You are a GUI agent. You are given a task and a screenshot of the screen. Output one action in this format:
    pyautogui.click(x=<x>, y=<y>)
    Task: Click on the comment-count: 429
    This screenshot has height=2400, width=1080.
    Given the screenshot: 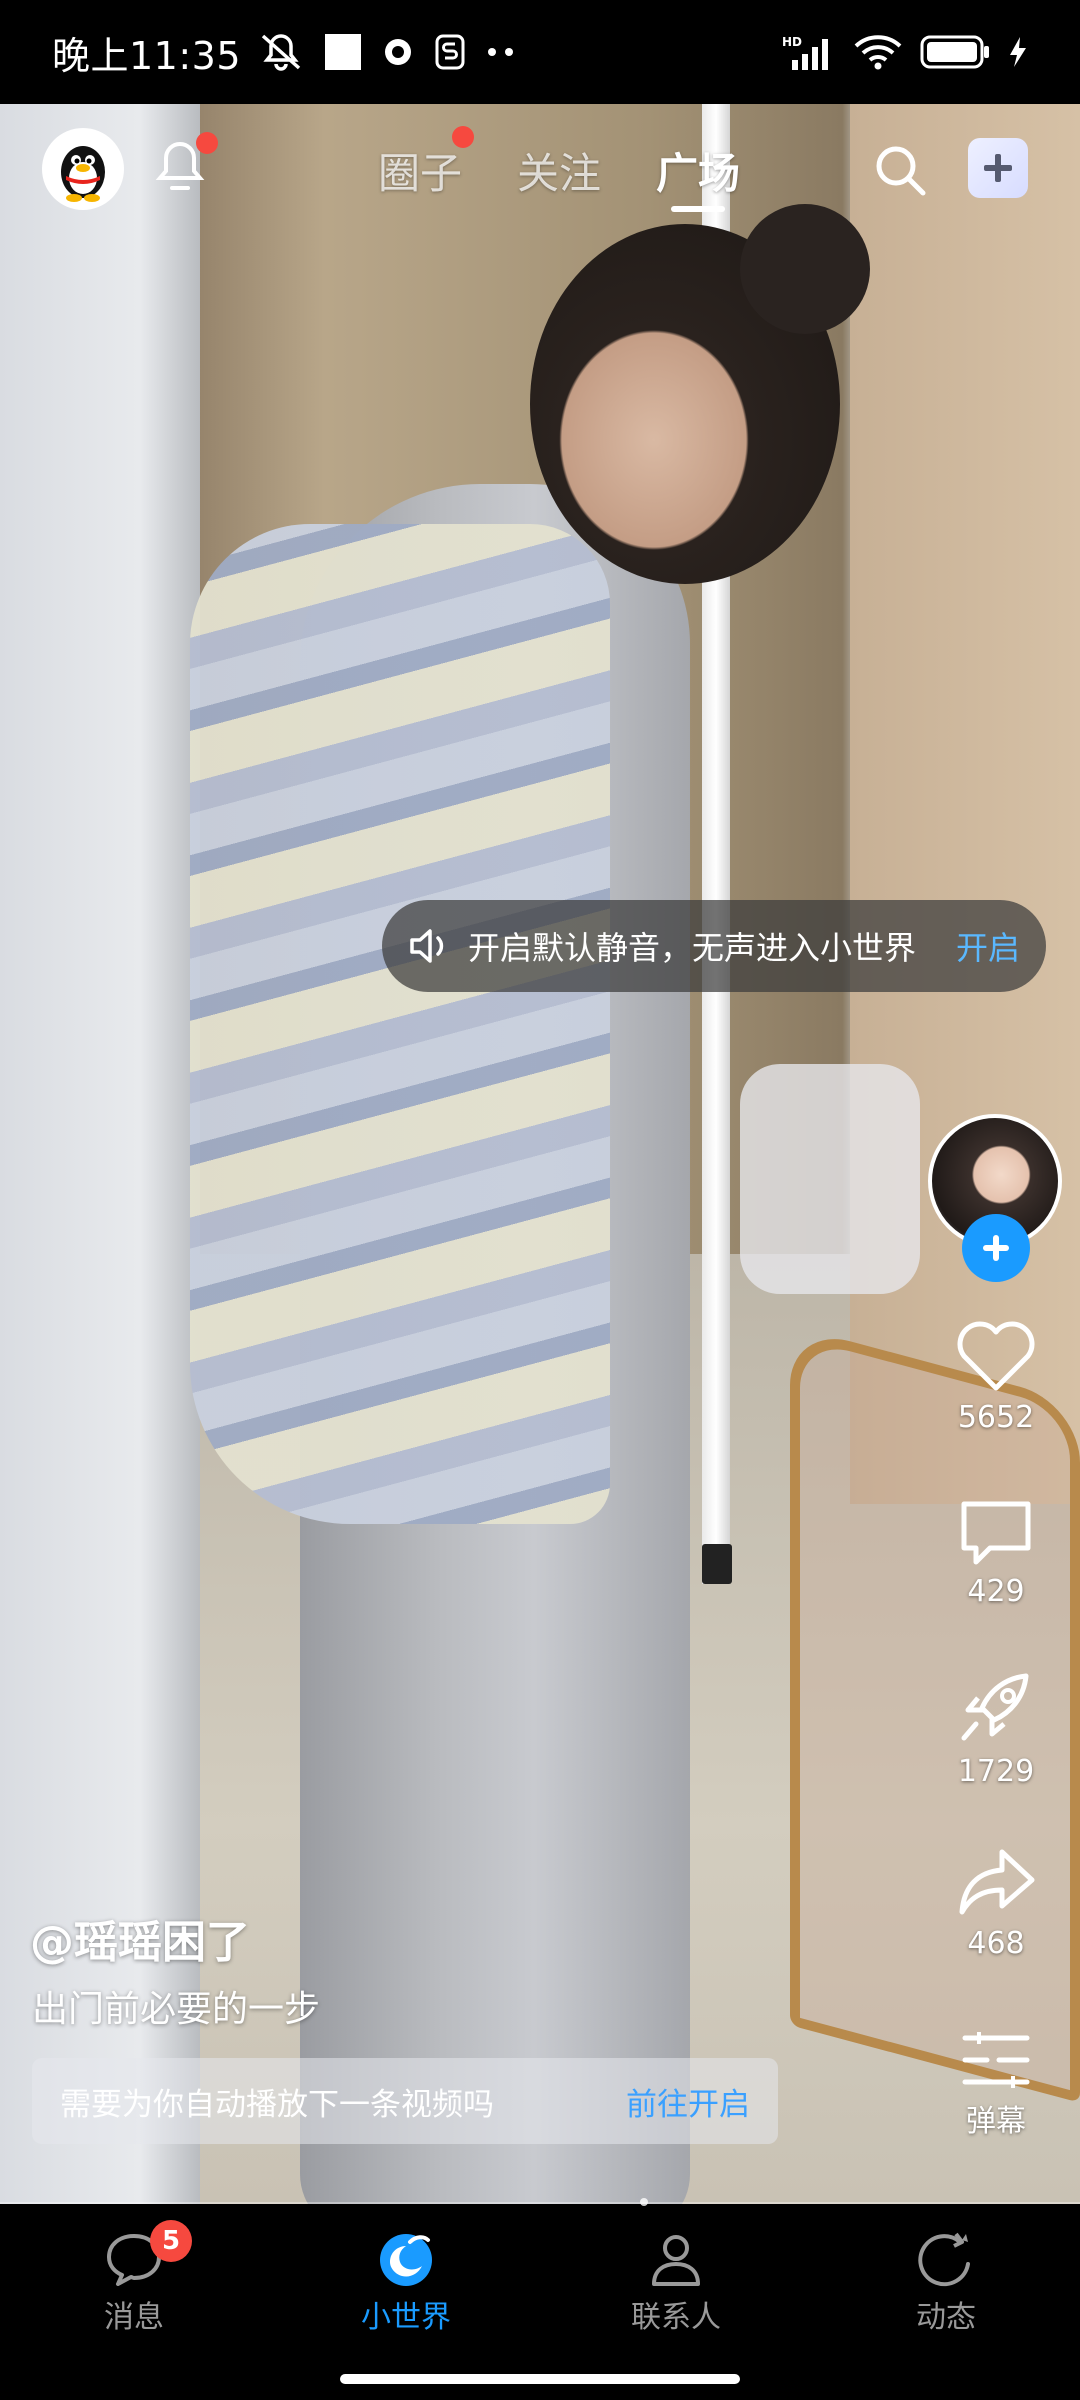 What is the action you would take?
    pyautogui.click(x=996, y=1591)
    